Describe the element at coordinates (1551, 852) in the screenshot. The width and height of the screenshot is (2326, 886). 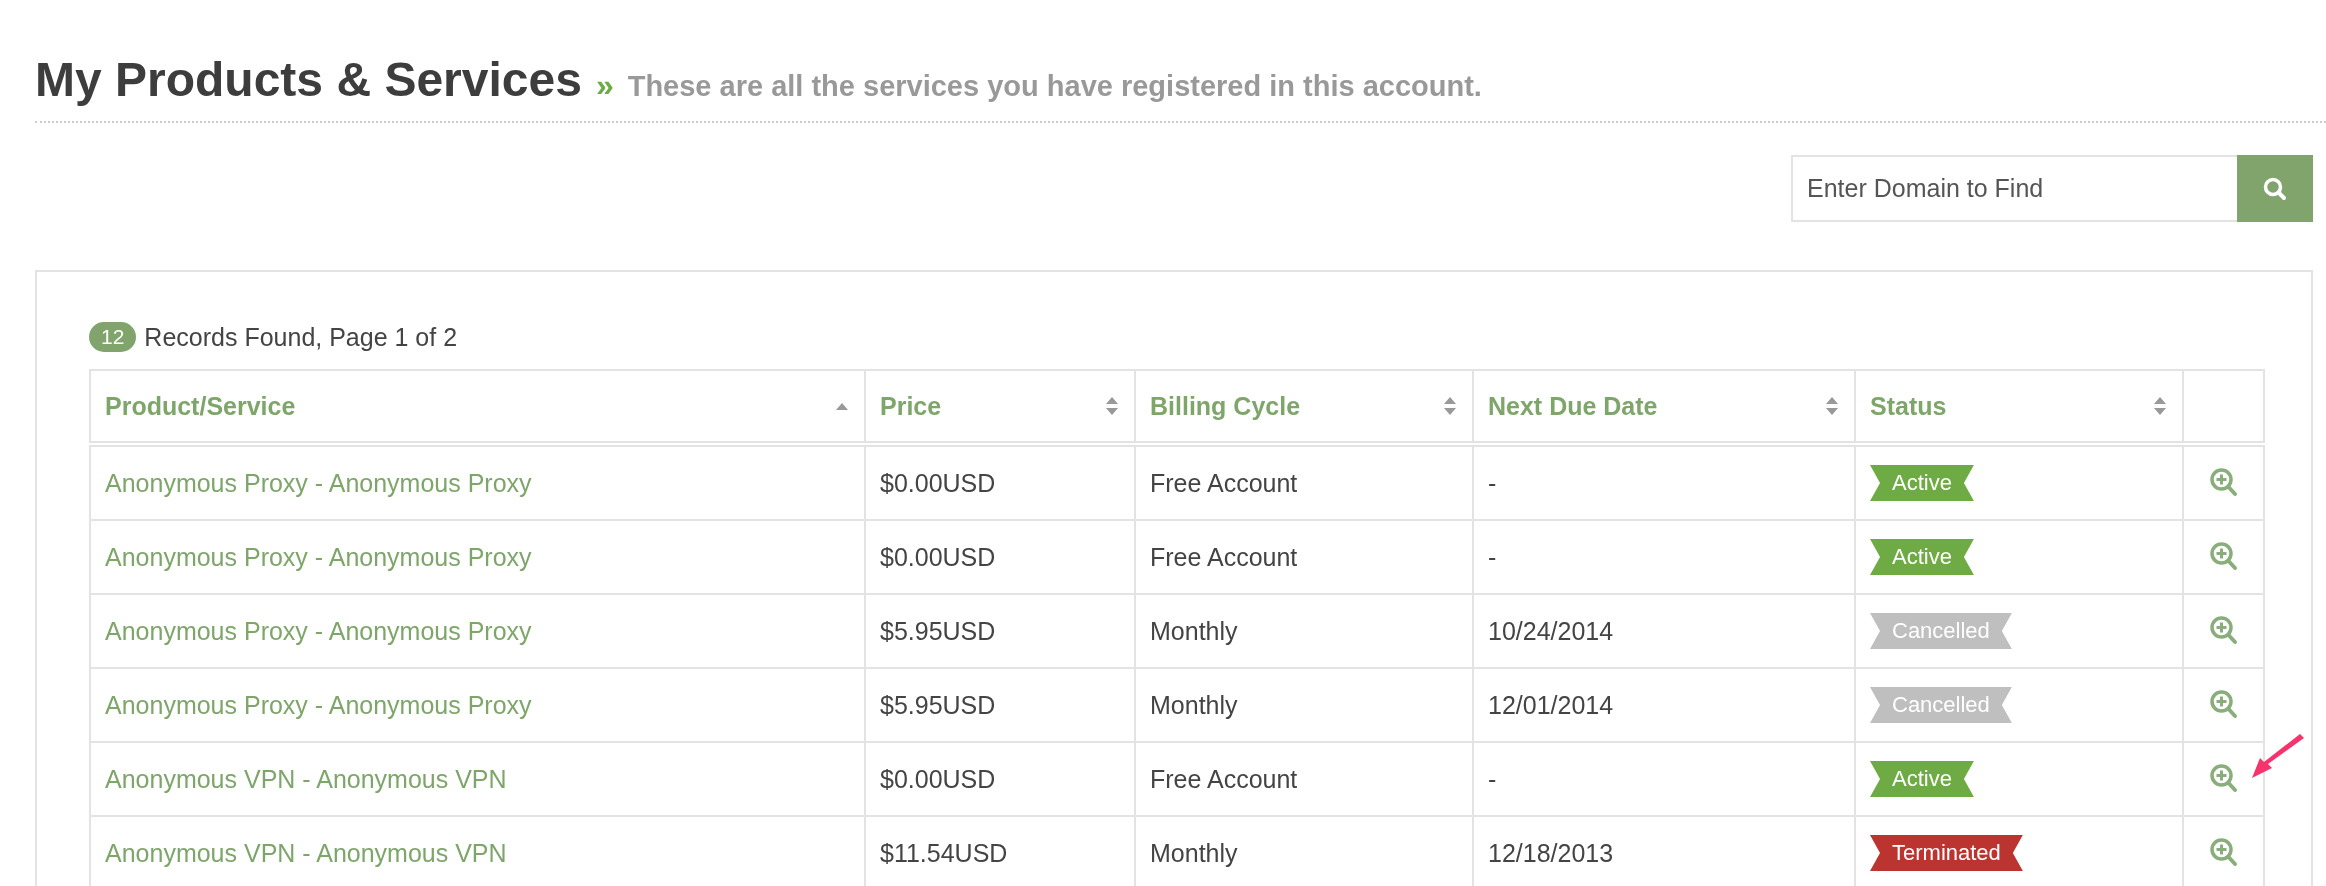
I see `due-date-cell: 12/18/2013` at that location.